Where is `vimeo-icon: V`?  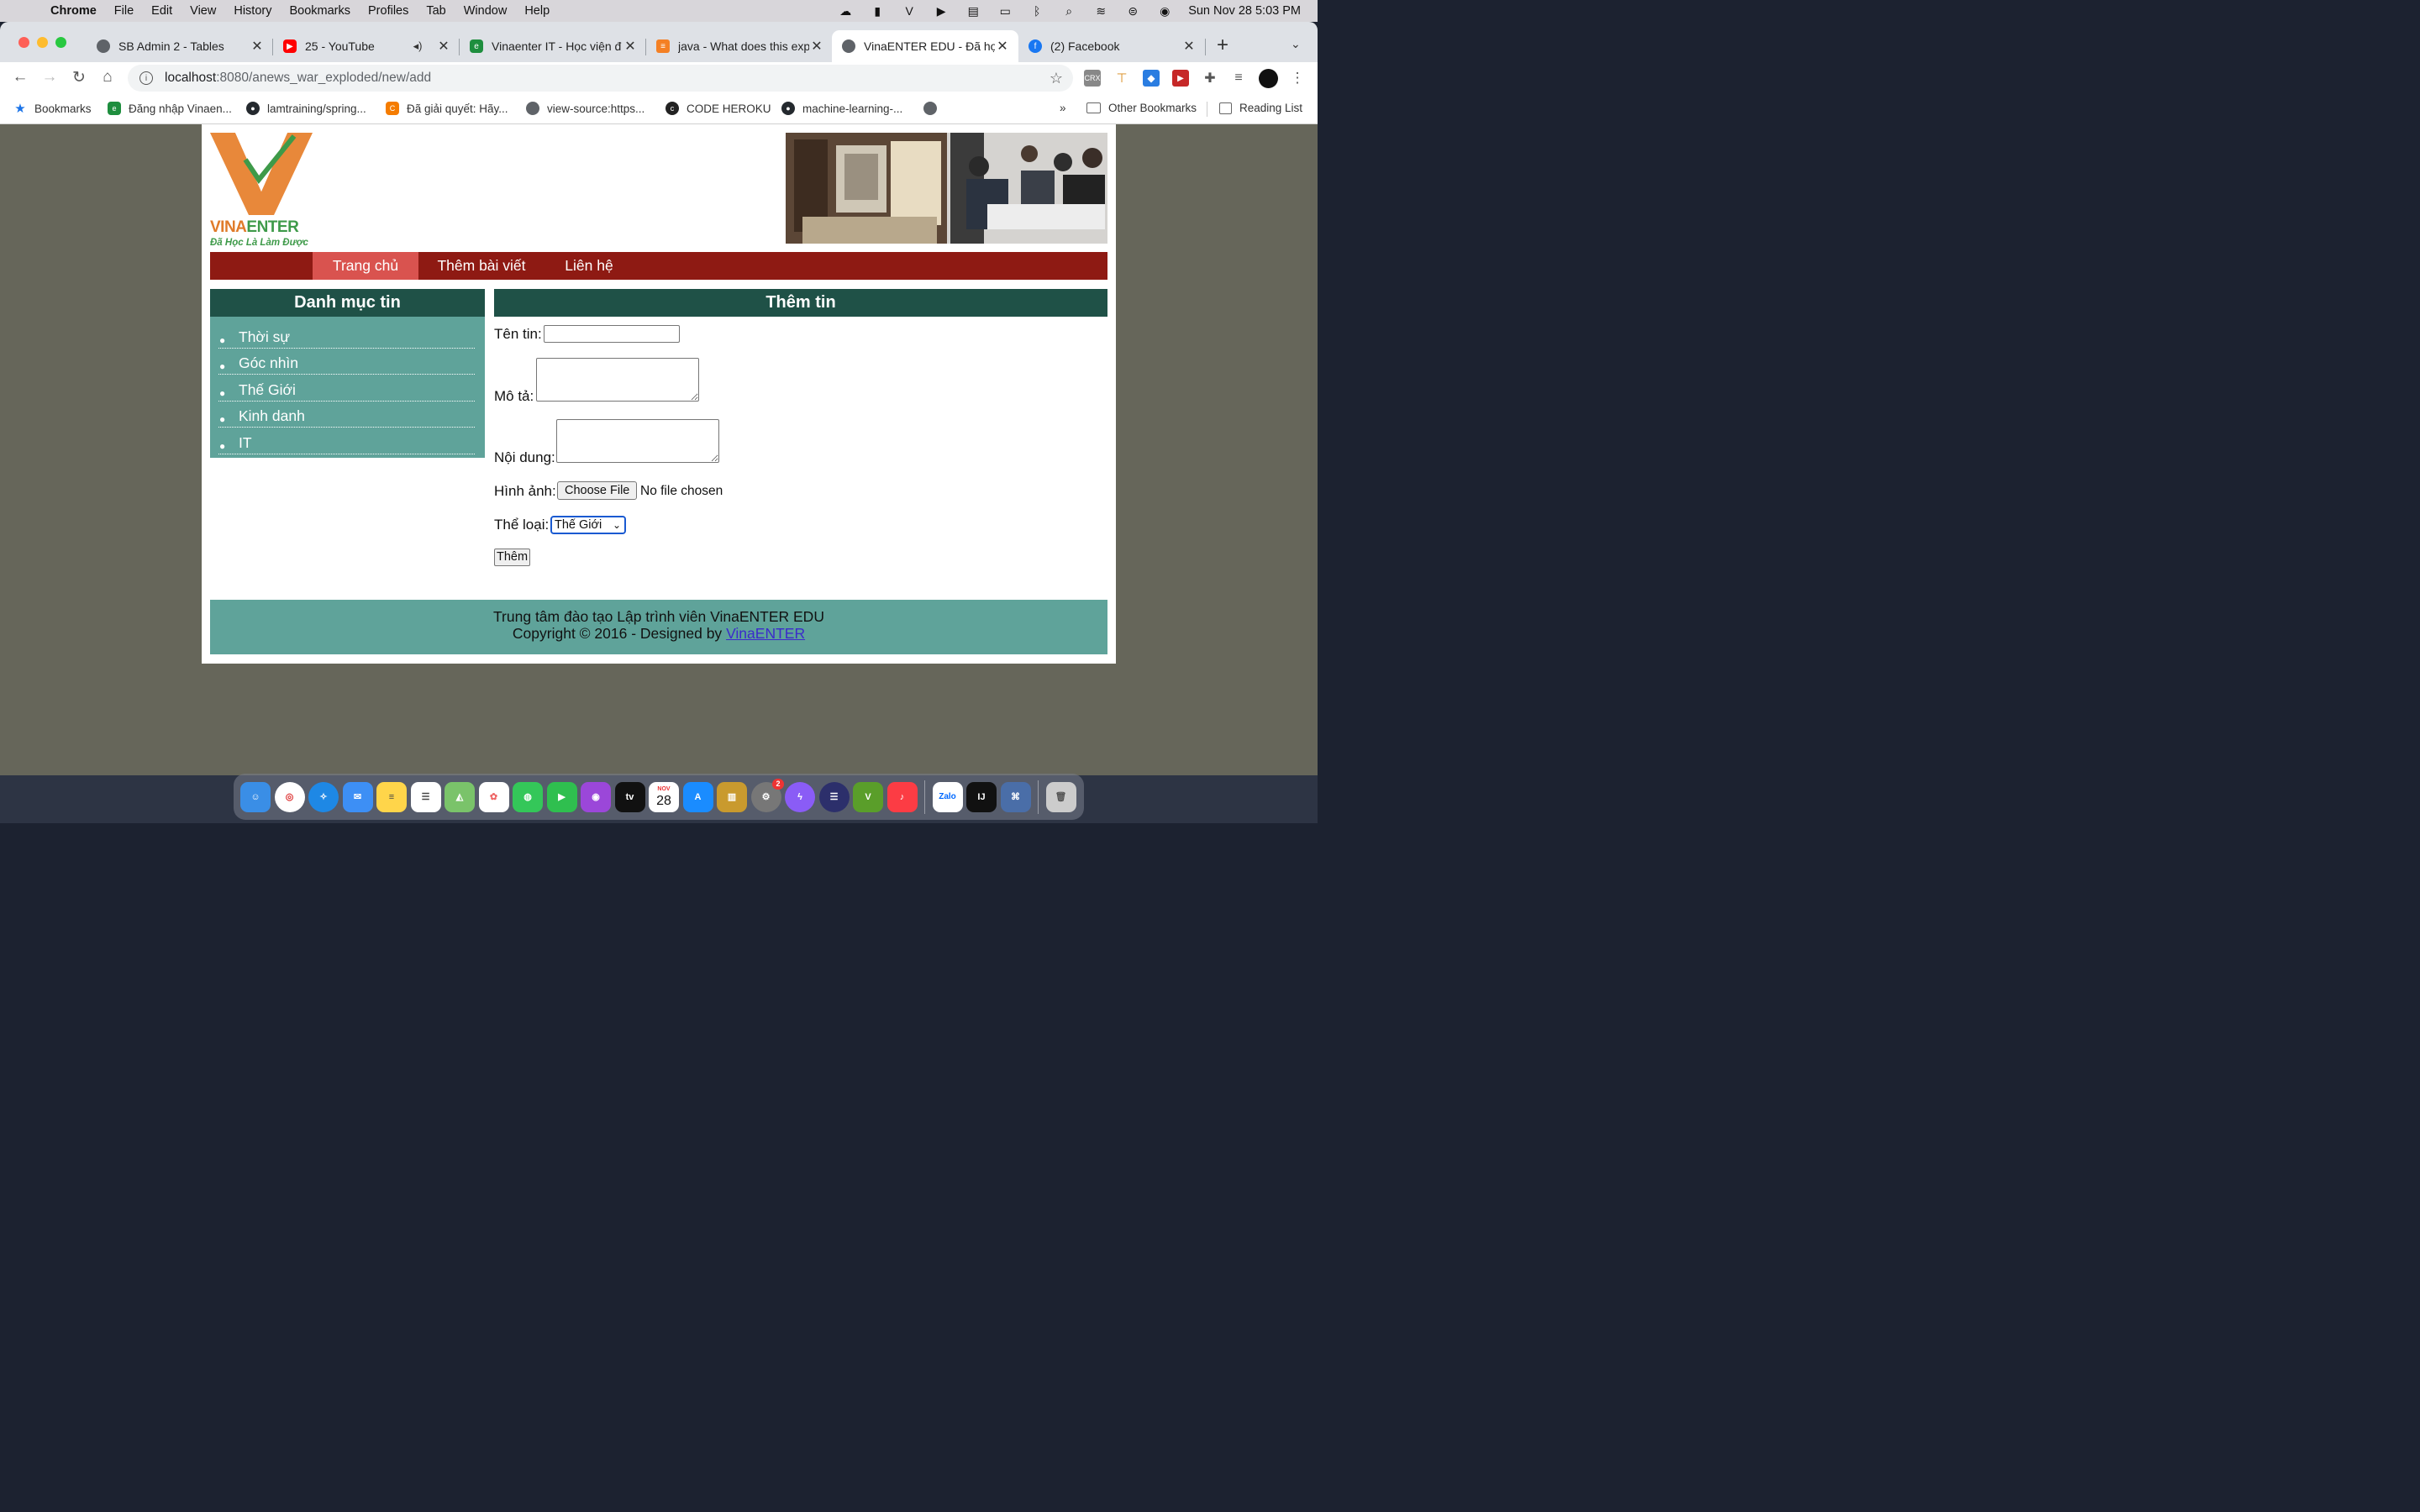 vimeo-icon: V is located at coordinates (909, 11).